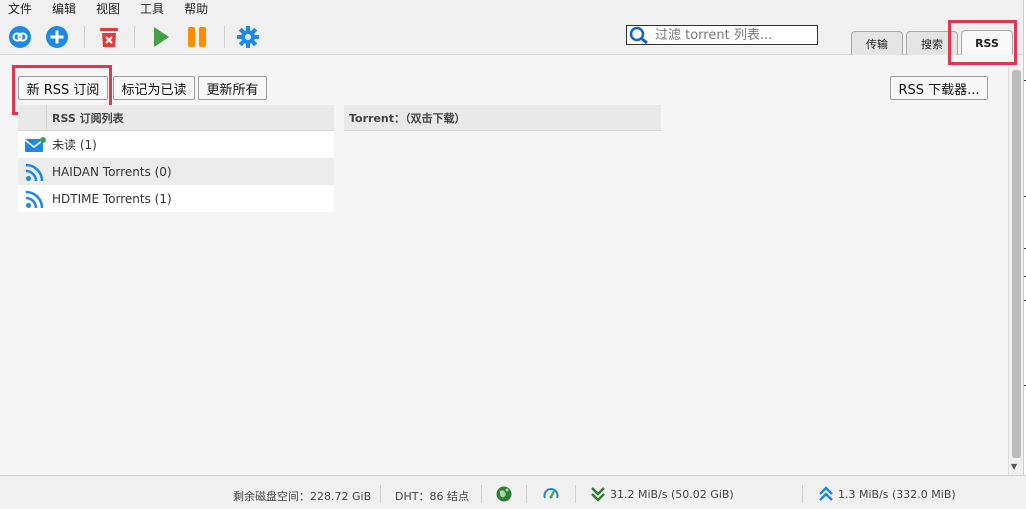 Image resolution: width=1026 pixels, height=509 pixels. Describe the element at coordinates (32, 117) in the screenshot. I see `header-spacer` at that location.